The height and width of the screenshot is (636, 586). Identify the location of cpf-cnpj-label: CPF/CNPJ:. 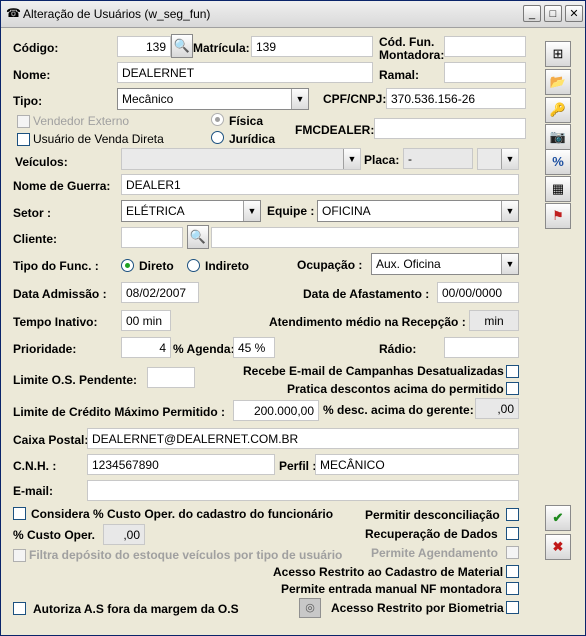
(355, 99).